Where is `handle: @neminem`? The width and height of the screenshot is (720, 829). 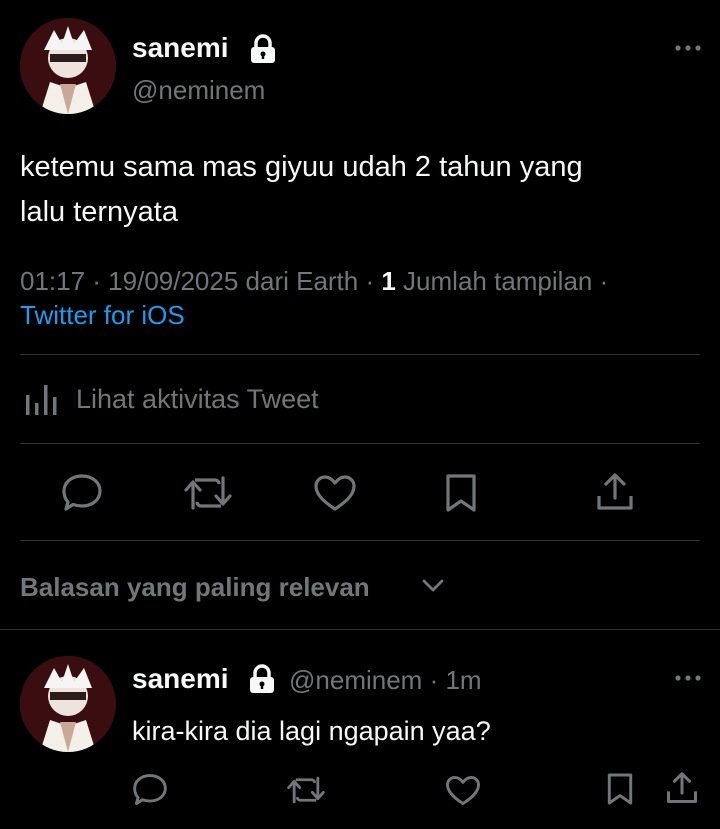 handle: @neminem is located at coordinates (198, 90).